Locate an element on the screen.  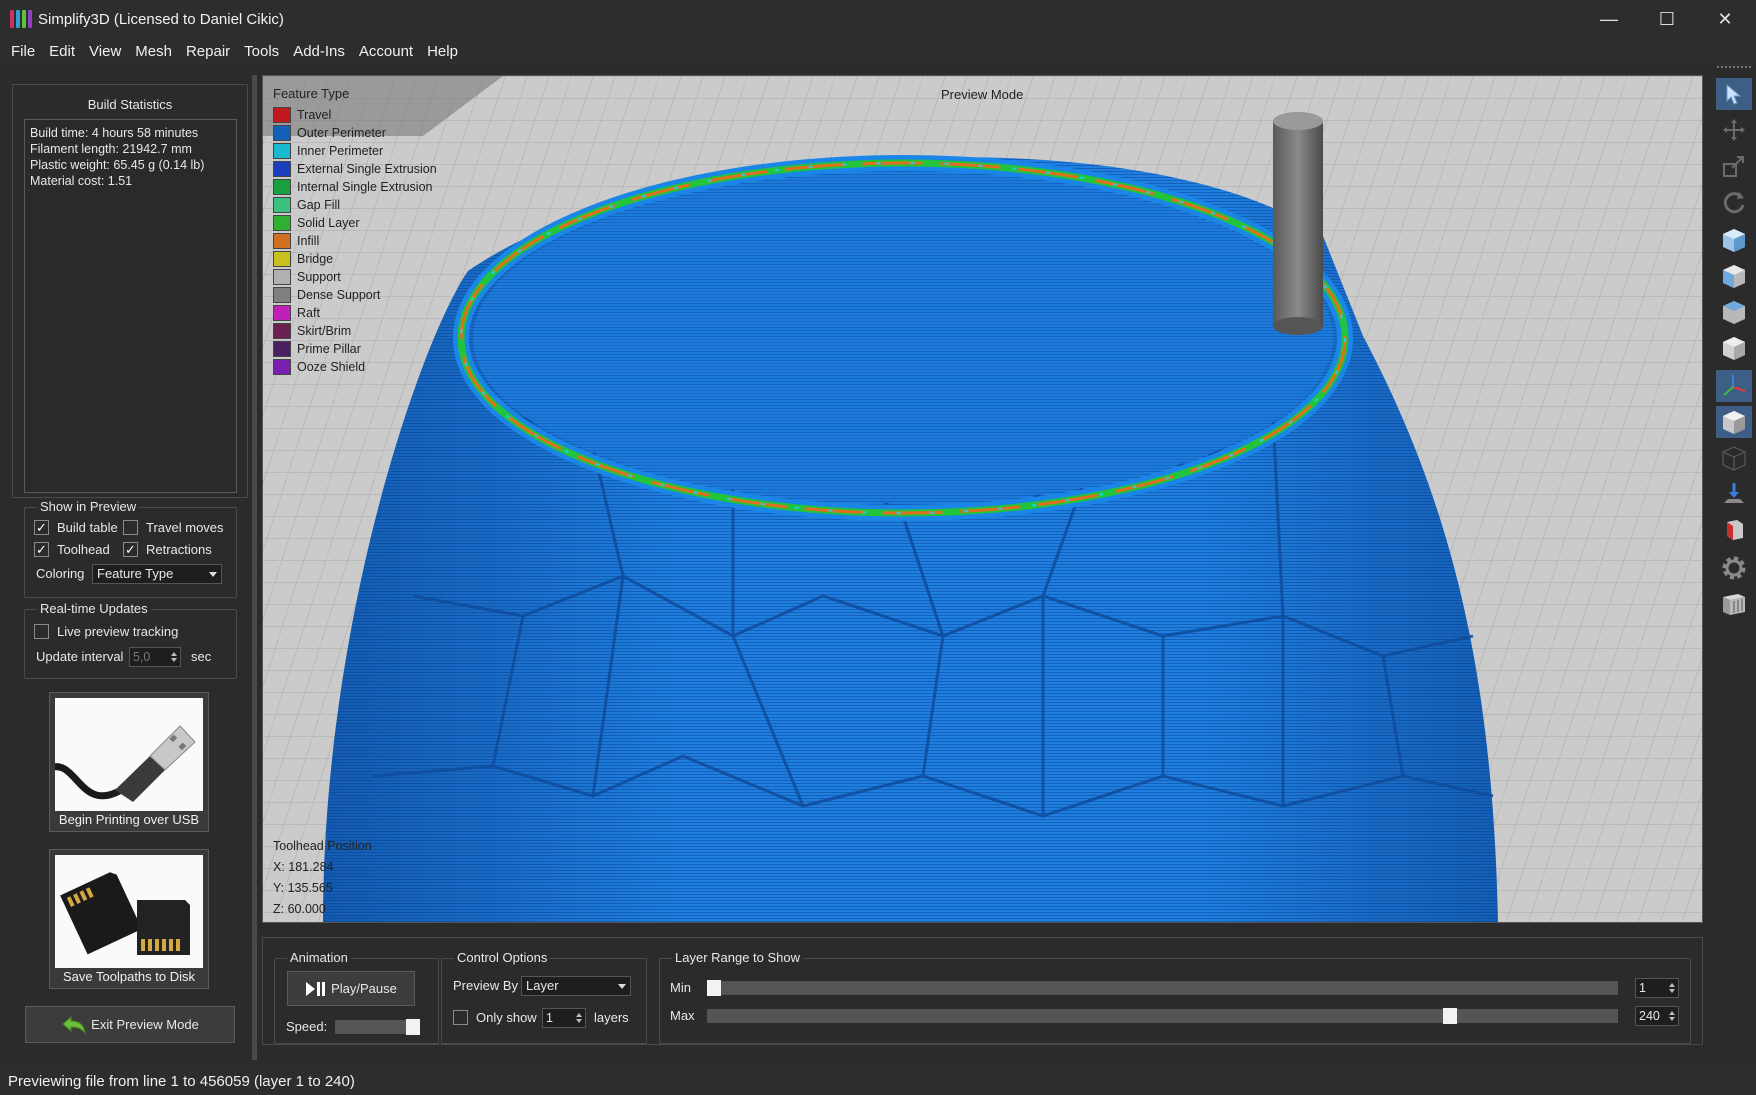
view-top-icon is located at coordinates (1734, 312).